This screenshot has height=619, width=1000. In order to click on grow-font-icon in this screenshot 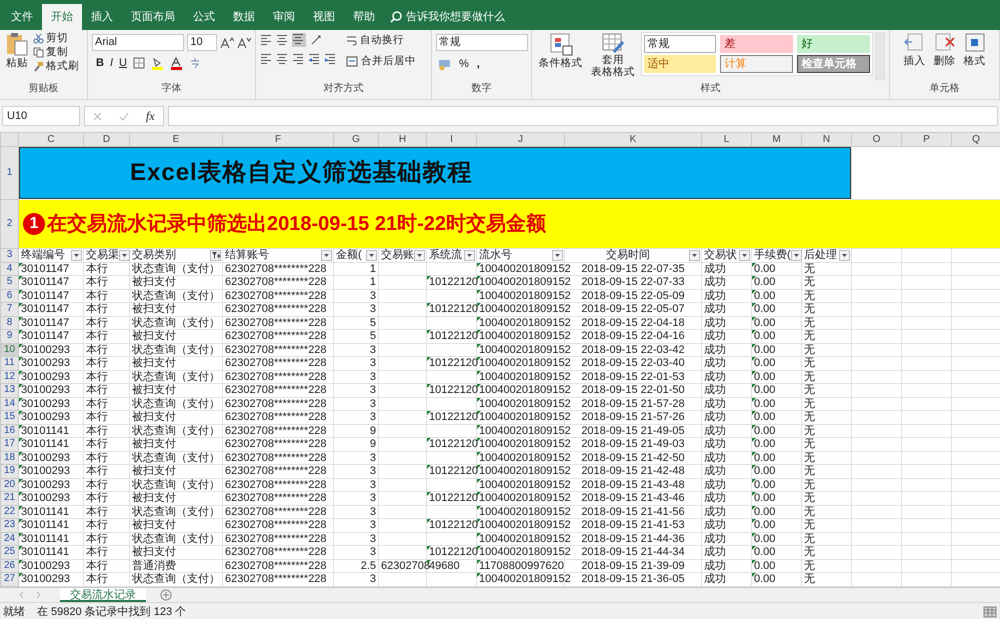, I will do `click(227, 42)`.